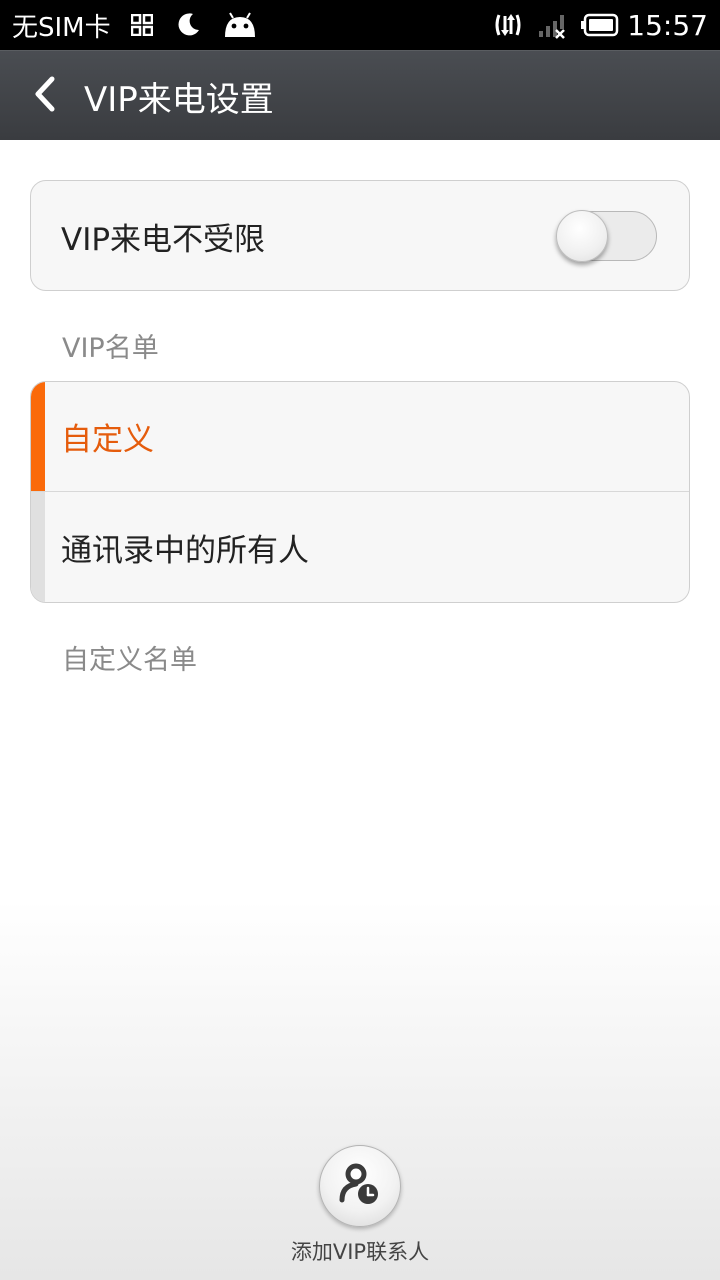 This screenshot has height=1280, width=720. What do you see at coordinates (360, 25) in the screenshot?
I see `status-bar: 无SIM卡 15:57` at bounding box center [360, 25].